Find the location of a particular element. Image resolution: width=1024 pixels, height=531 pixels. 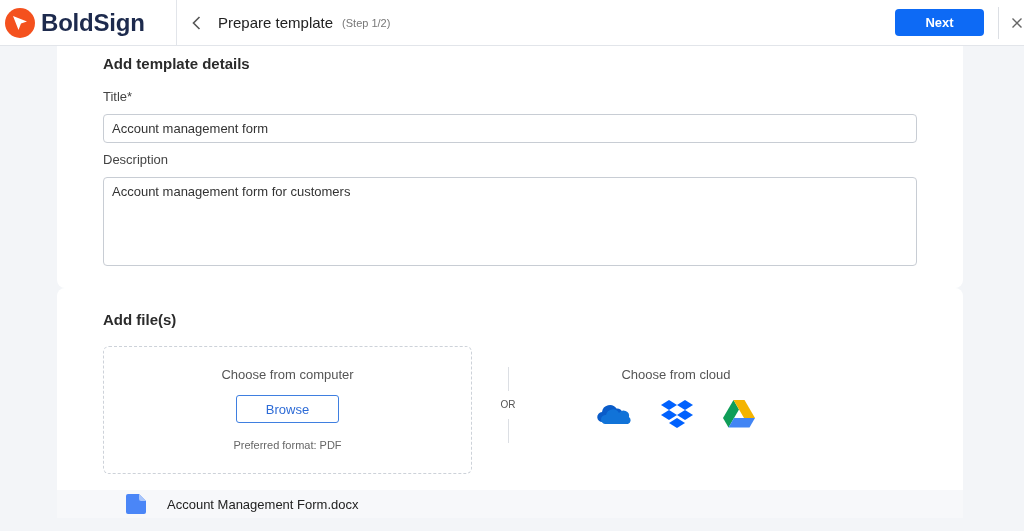

section-heading: Add template details is located at coordinates (177, 64).